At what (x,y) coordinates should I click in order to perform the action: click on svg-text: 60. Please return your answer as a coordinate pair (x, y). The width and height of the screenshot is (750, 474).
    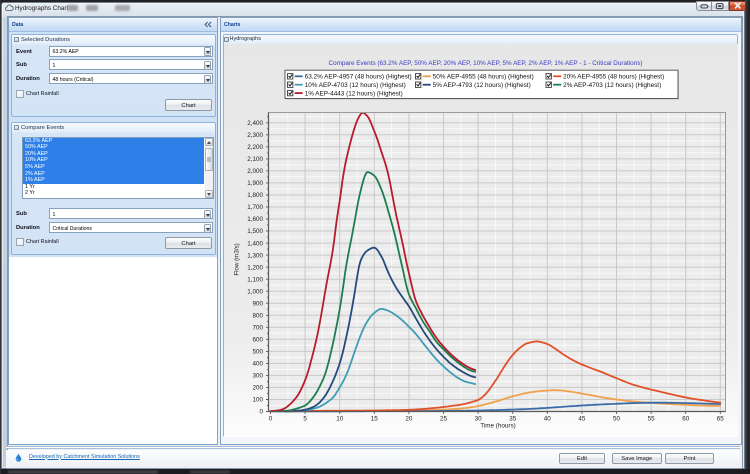
    Looking at the image, I should click on (686, 418).